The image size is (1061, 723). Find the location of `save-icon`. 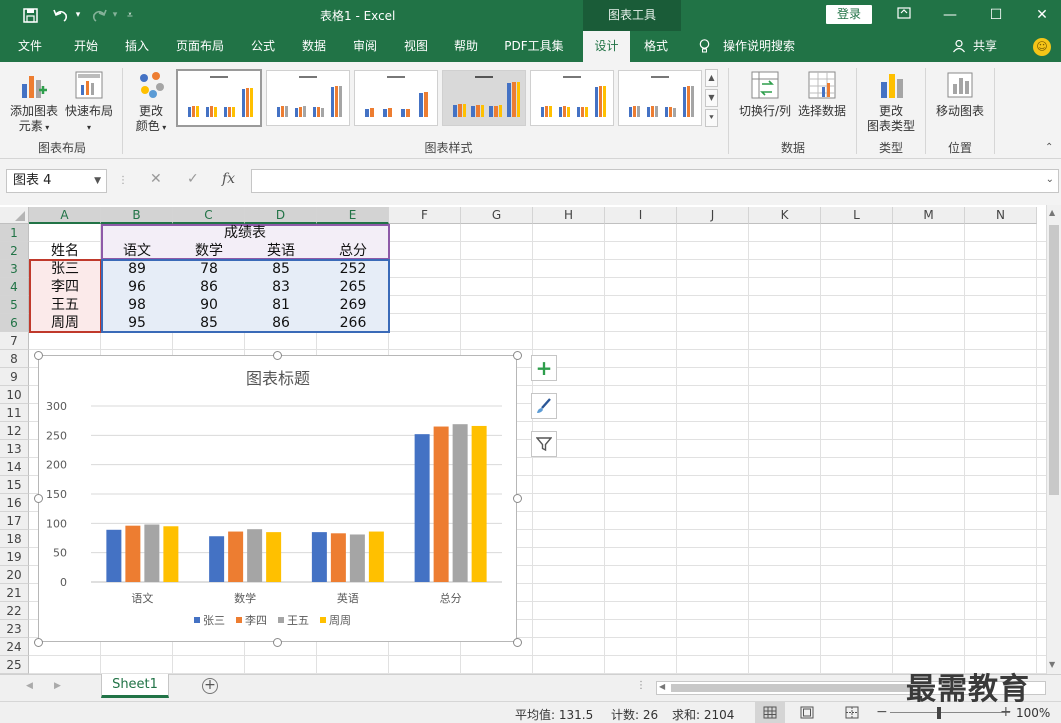

save-icon is located at coordinates (30, 15).